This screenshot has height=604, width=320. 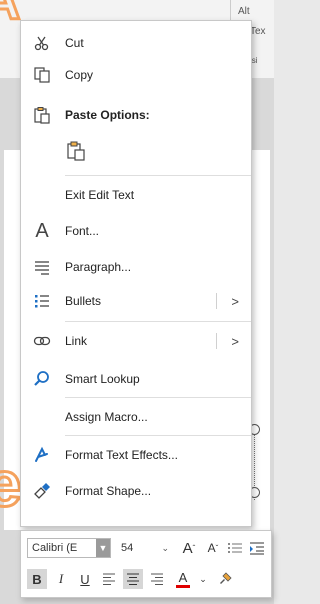 I want to click on bold-icon: B, so click(x=37, y=579).